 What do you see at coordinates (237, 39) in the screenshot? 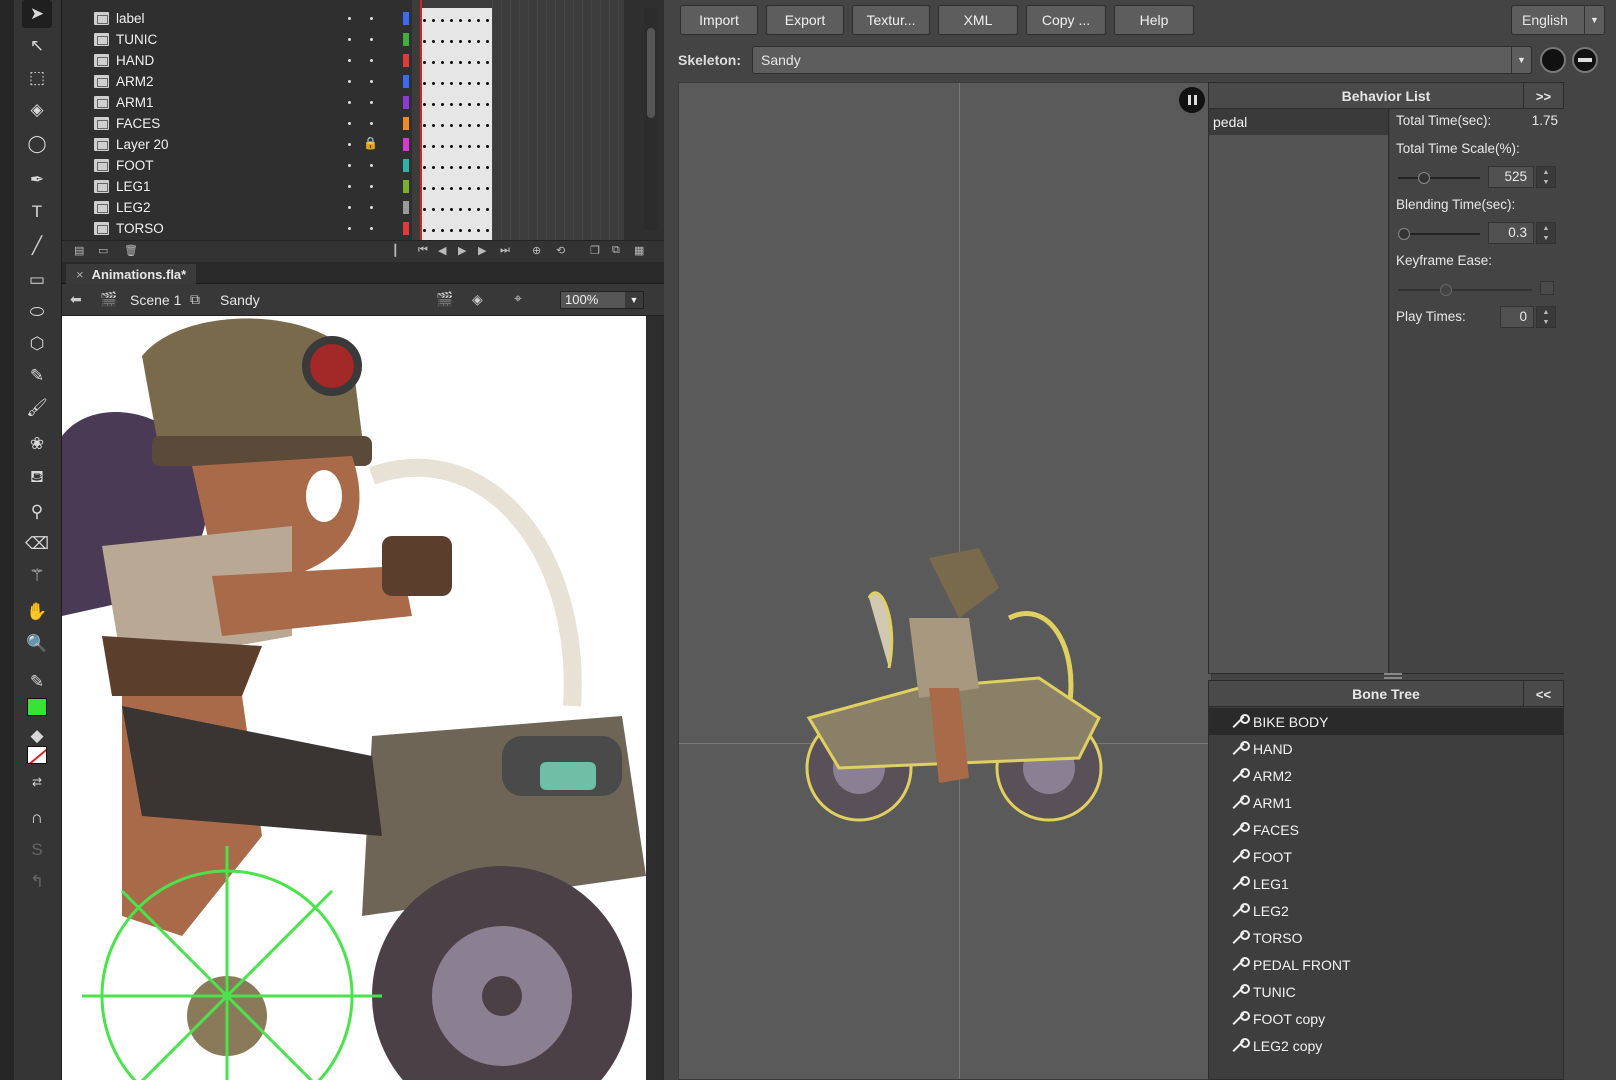
I see `layer-row: TUNIC` at bounding box center [237, 39].